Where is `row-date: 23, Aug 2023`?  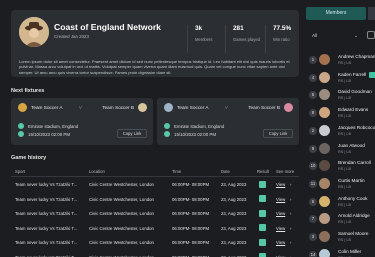
row-date: 23, Aug 2023 is located at coordinates (234, 199).